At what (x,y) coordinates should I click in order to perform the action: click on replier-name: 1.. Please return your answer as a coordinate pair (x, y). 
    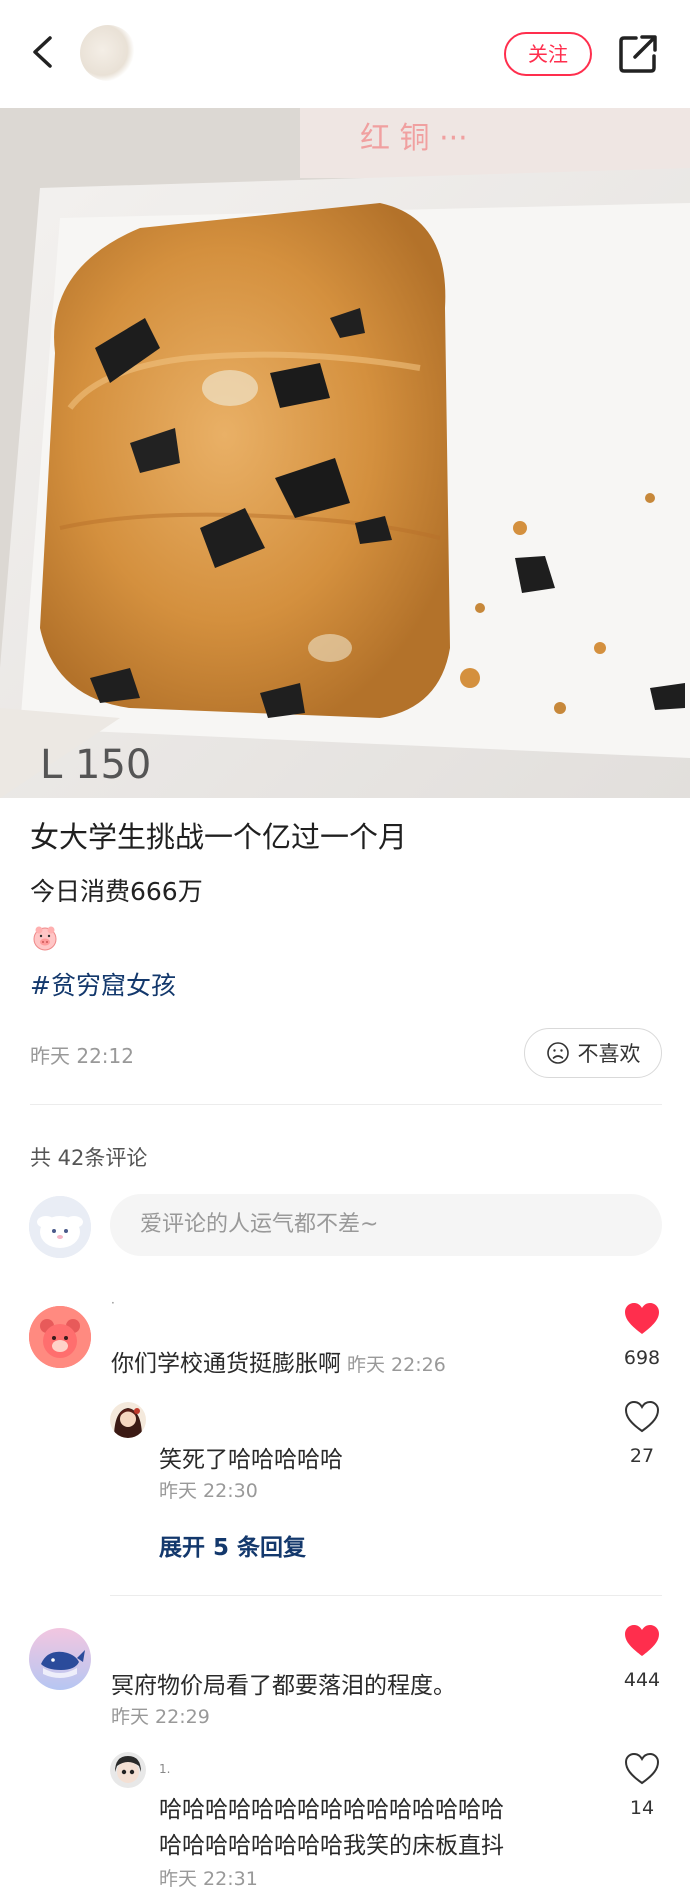
    Looking at the image, I should click on (164, 1769).